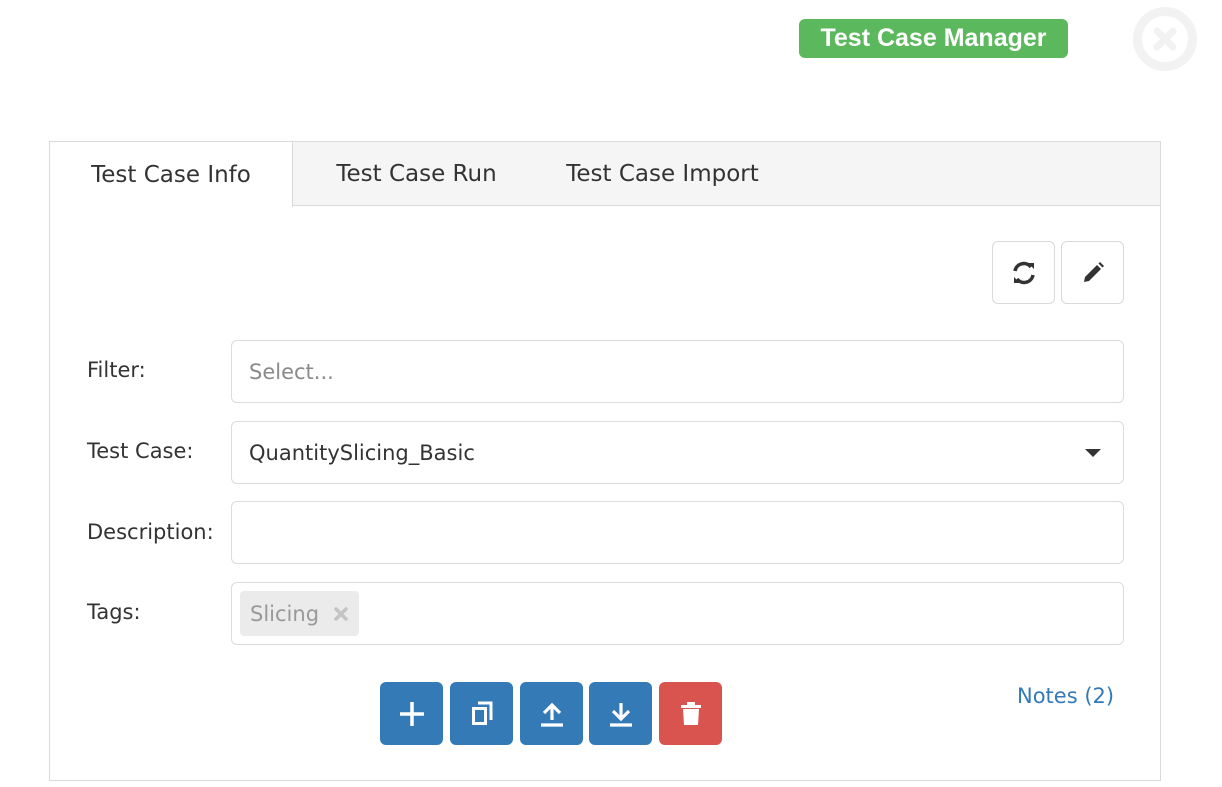  I want to click on pencil-icon, so click(1093, 271).